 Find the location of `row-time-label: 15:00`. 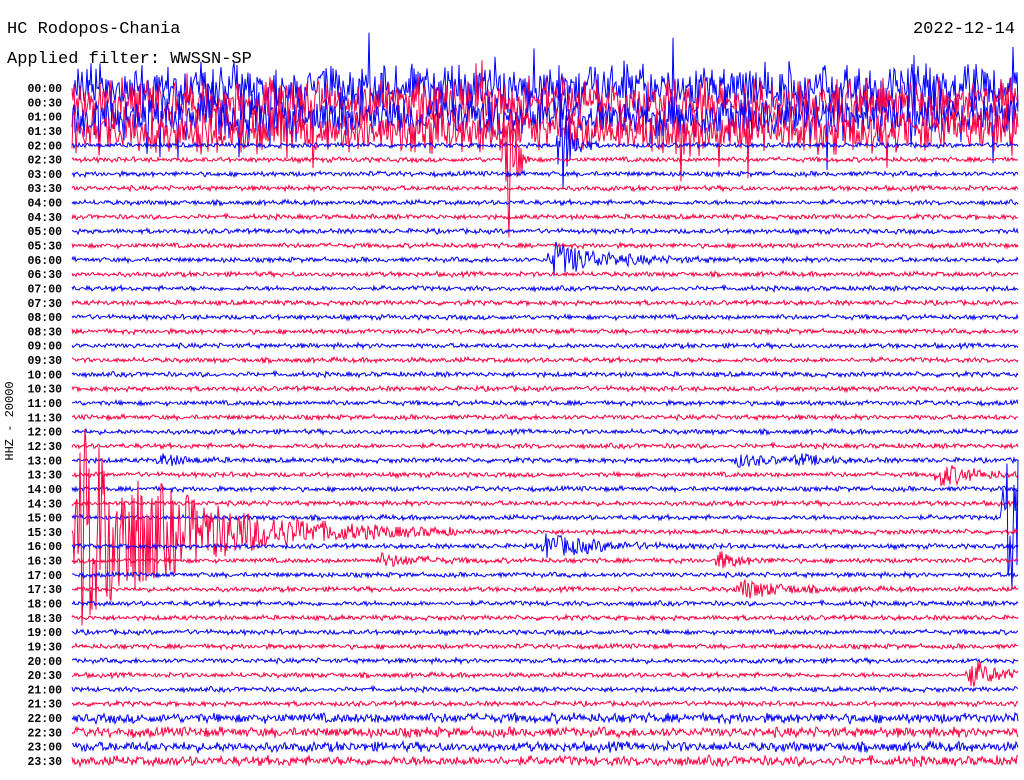

row-time-label: 15:00 is located at coordinates (44, 519).